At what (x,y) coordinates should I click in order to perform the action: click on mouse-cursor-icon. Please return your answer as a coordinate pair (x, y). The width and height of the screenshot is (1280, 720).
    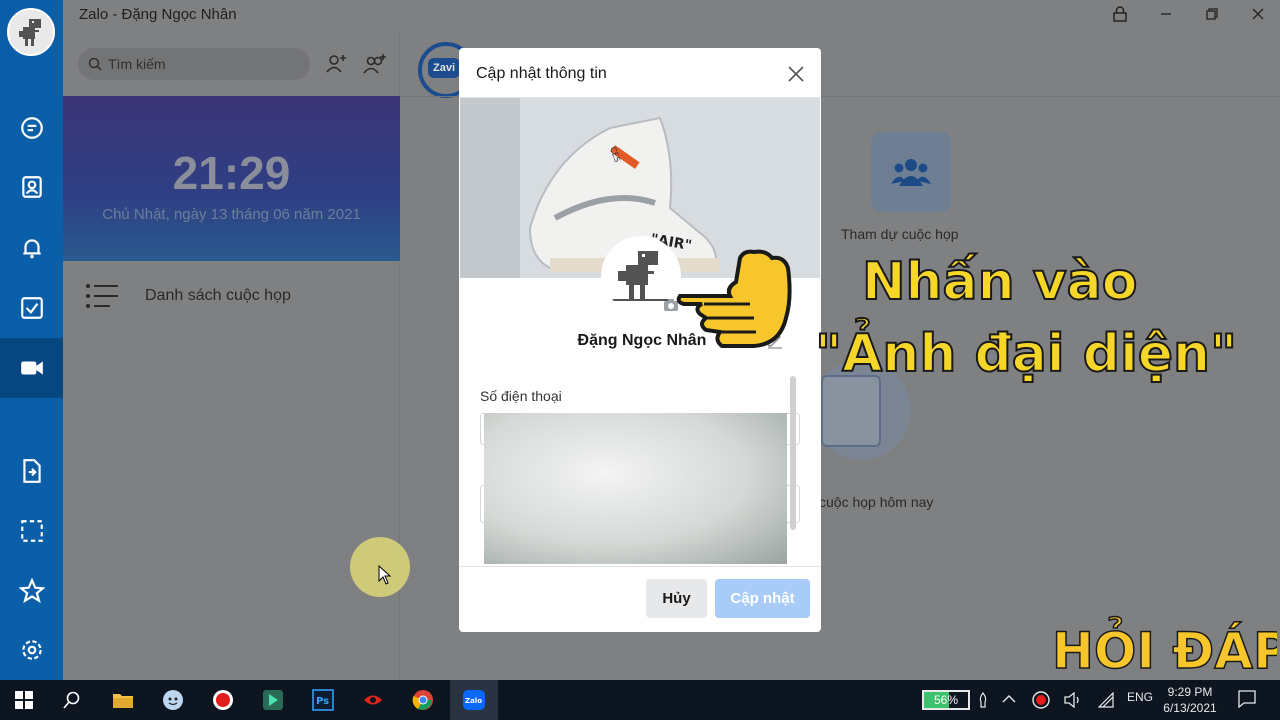
    Looking at the image, I should click on (385, 575).